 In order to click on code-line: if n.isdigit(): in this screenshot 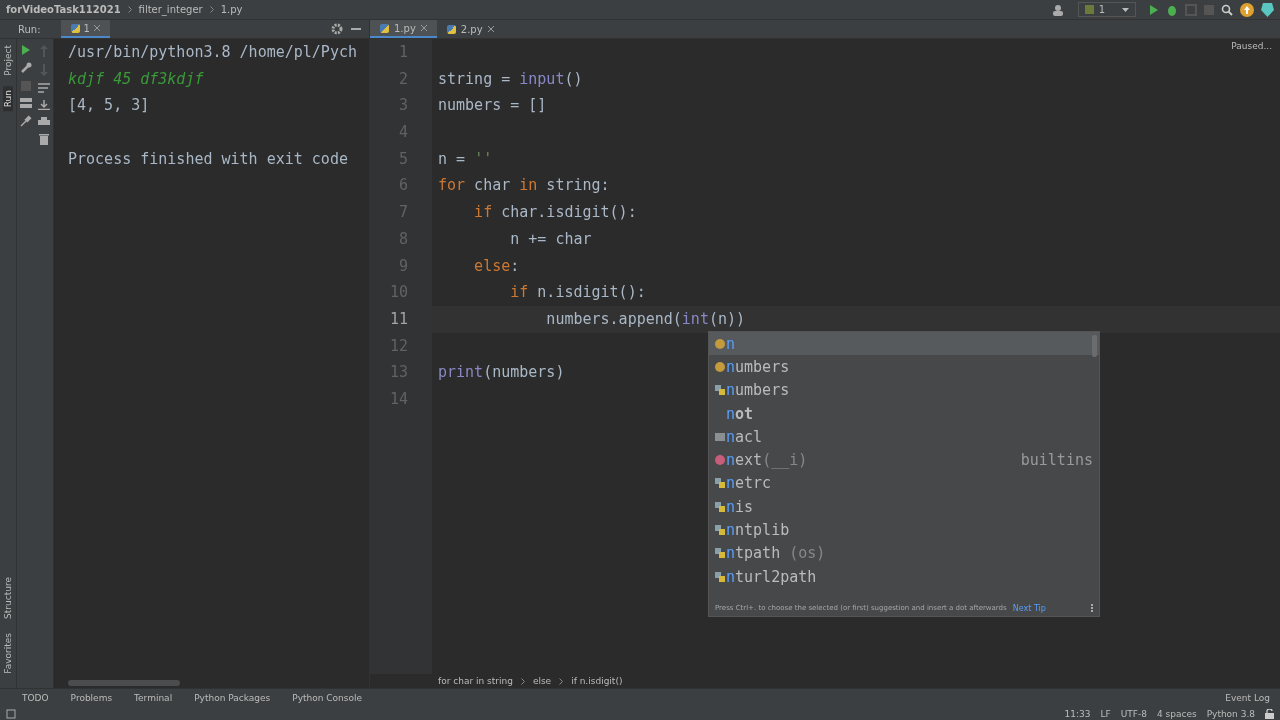, I will do `click(578, 293)`.